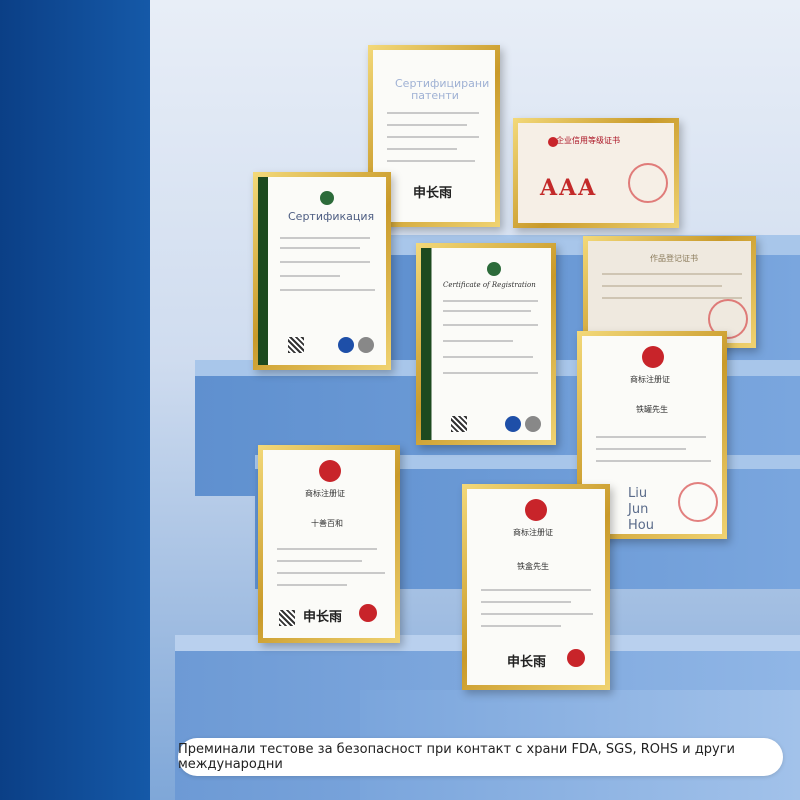 This screenshot has height=800, width=800. I want to click on aaa-rating: AAA, so click(569, 188).